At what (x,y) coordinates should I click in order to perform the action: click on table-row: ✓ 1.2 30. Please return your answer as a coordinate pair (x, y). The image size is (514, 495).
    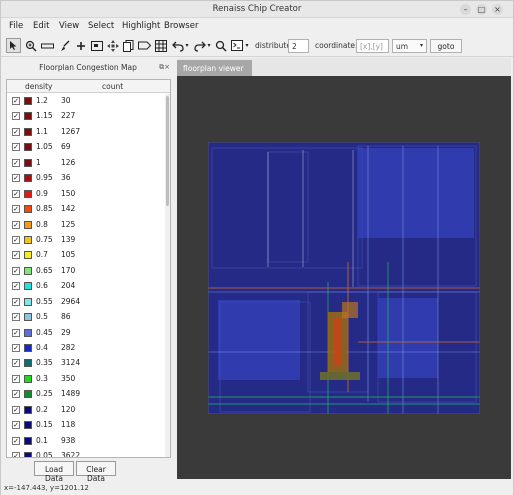
    Looking at the image, I should click on (86, 101).